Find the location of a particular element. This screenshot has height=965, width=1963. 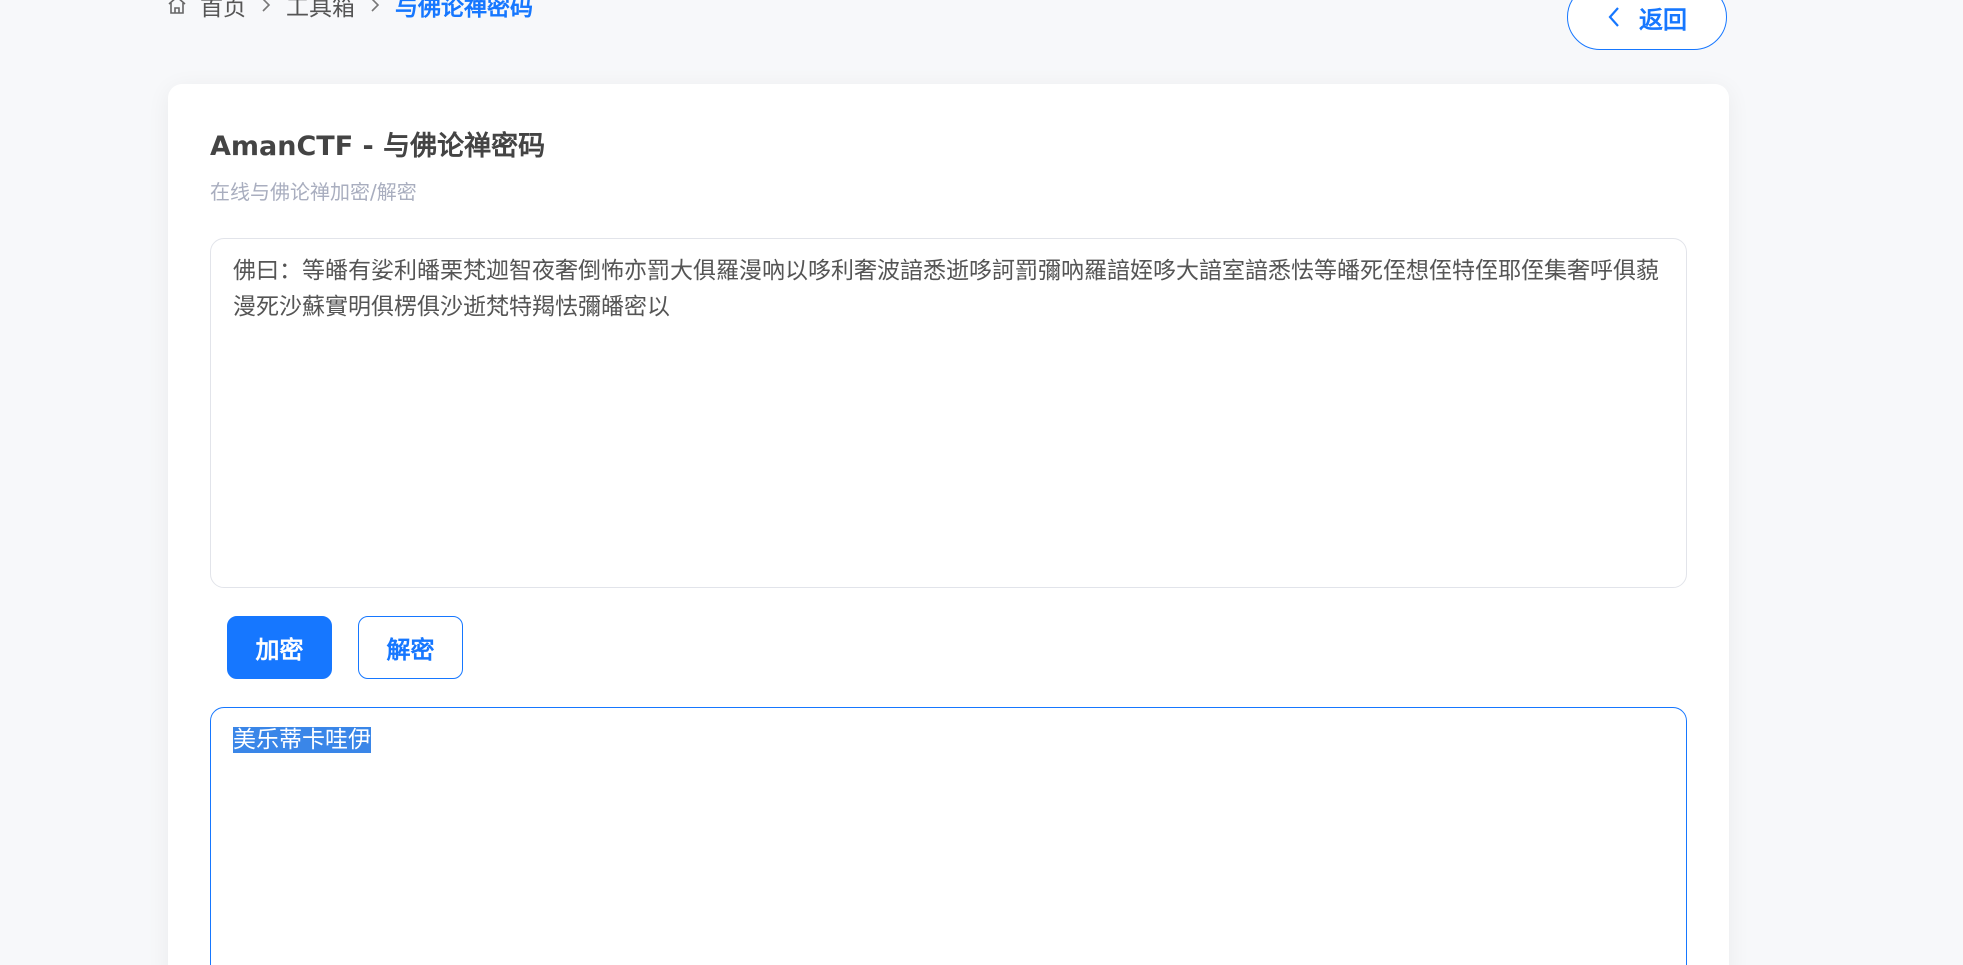

back-button-label: 返回 is located at coordinates (1663, 19).